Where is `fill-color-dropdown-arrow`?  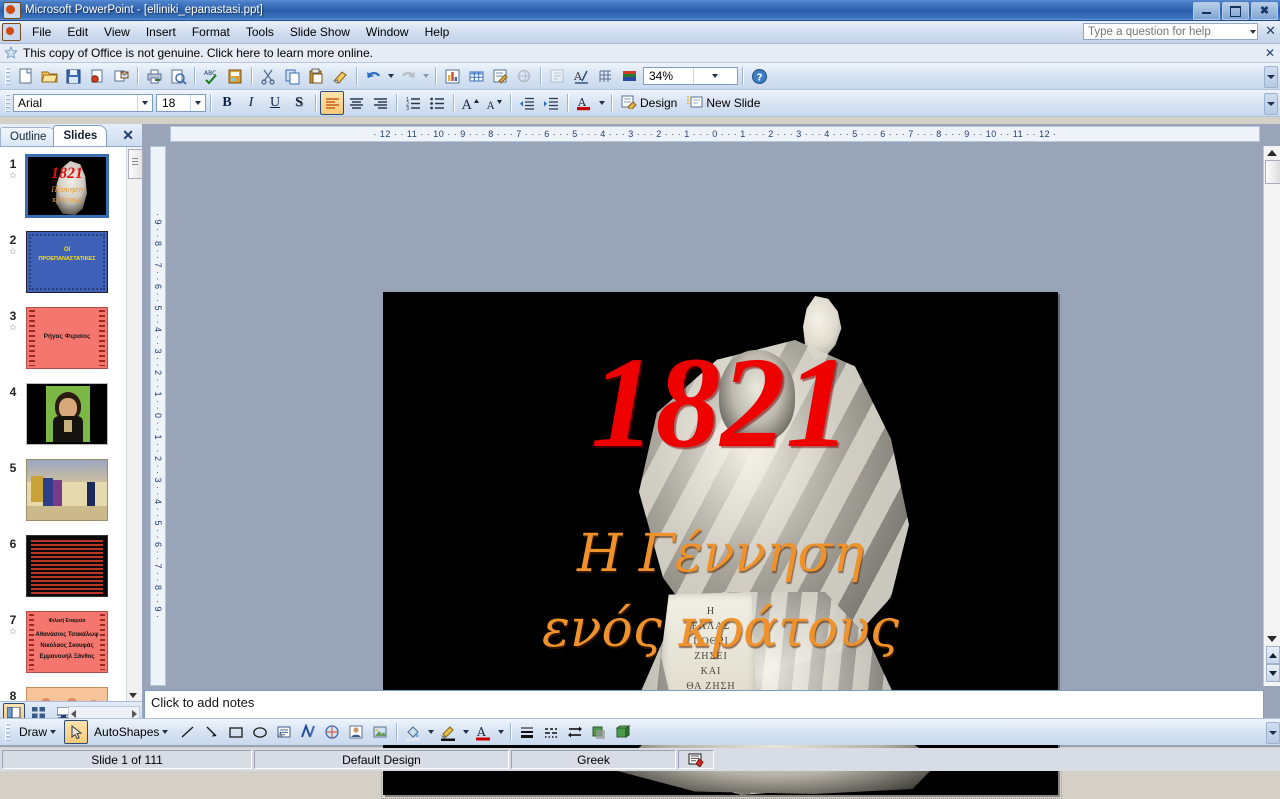
fill-color-dropdown-arrow is located at coordinates (430, 732).